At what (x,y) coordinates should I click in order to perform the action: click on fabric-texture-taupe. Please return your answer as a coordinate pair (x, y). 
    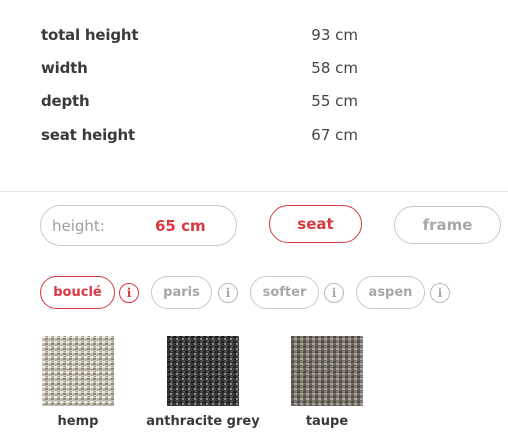
    Looking at the image, I should click on (327, 371).